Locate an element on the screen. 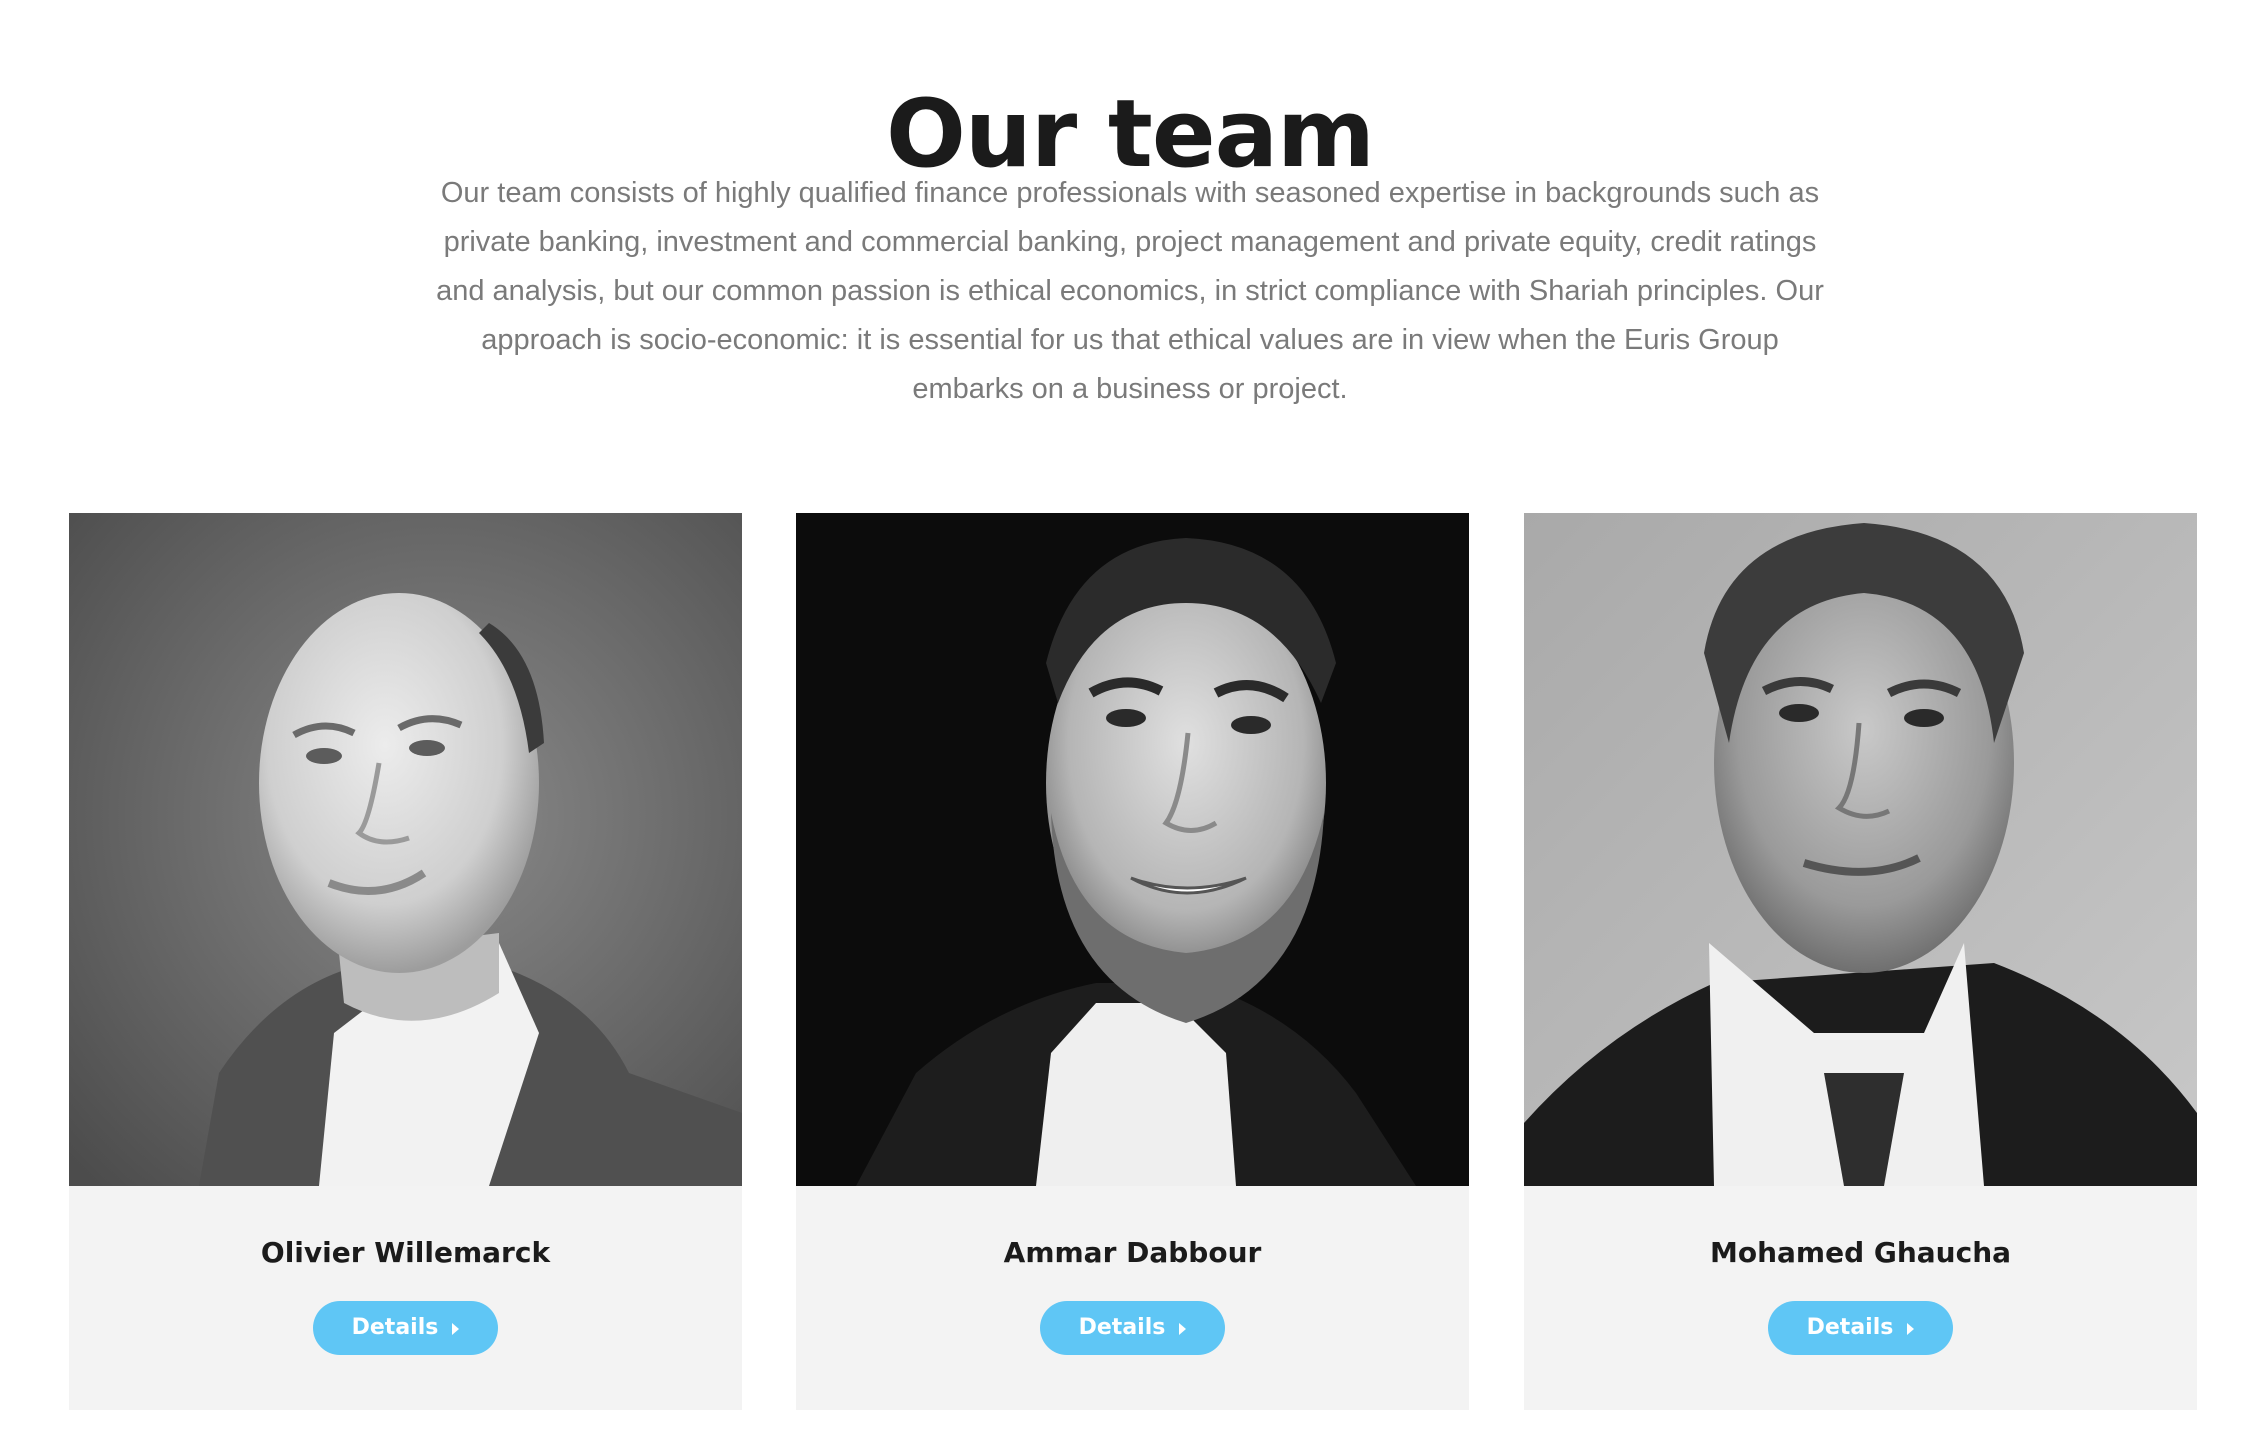 Image resolution: width=2260 pixels, height=1446 pixels. team-member-name: Olivier Willemarck is located at coordinates (405, 1252).